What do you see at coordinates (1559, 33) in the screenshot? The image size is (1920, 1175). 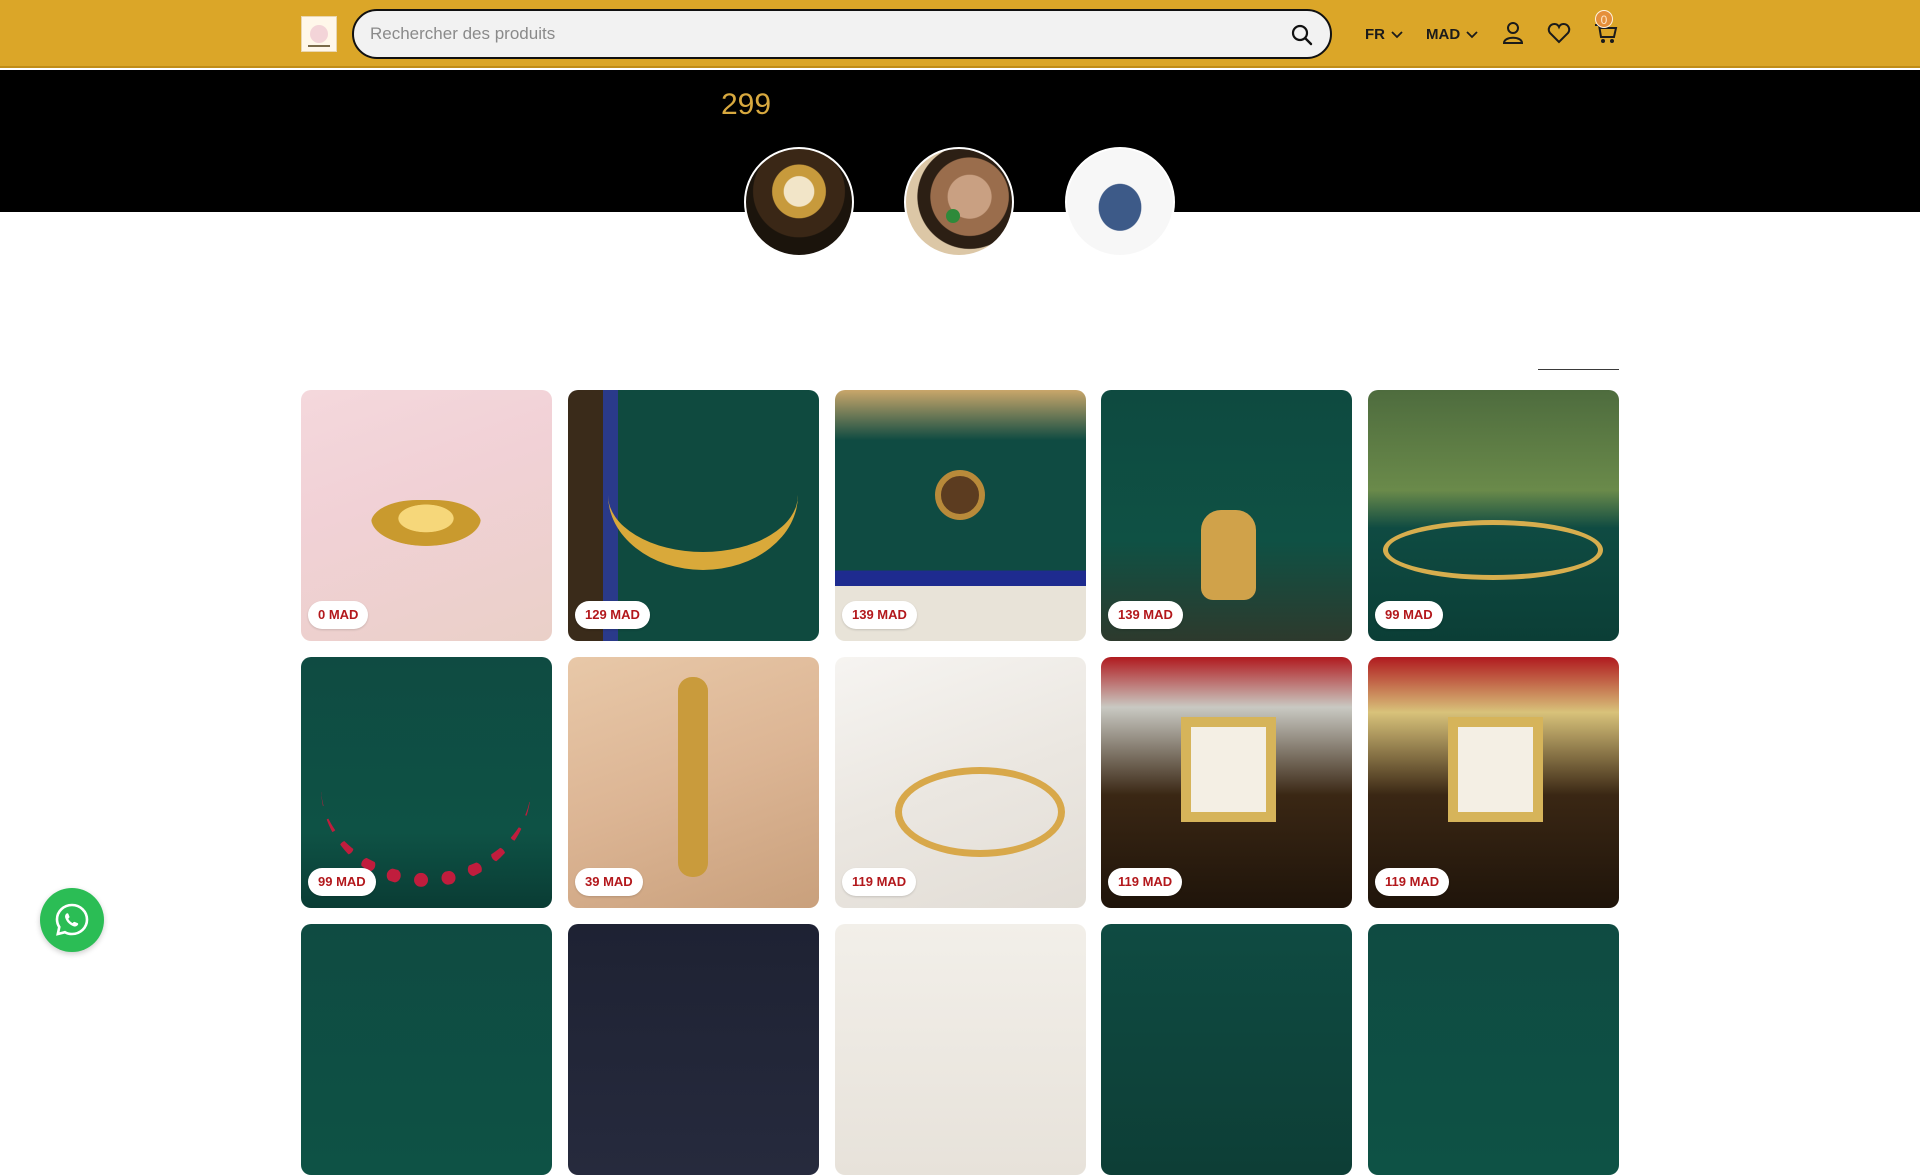 I see `heart-icon` at bounding box center [1559, 33].